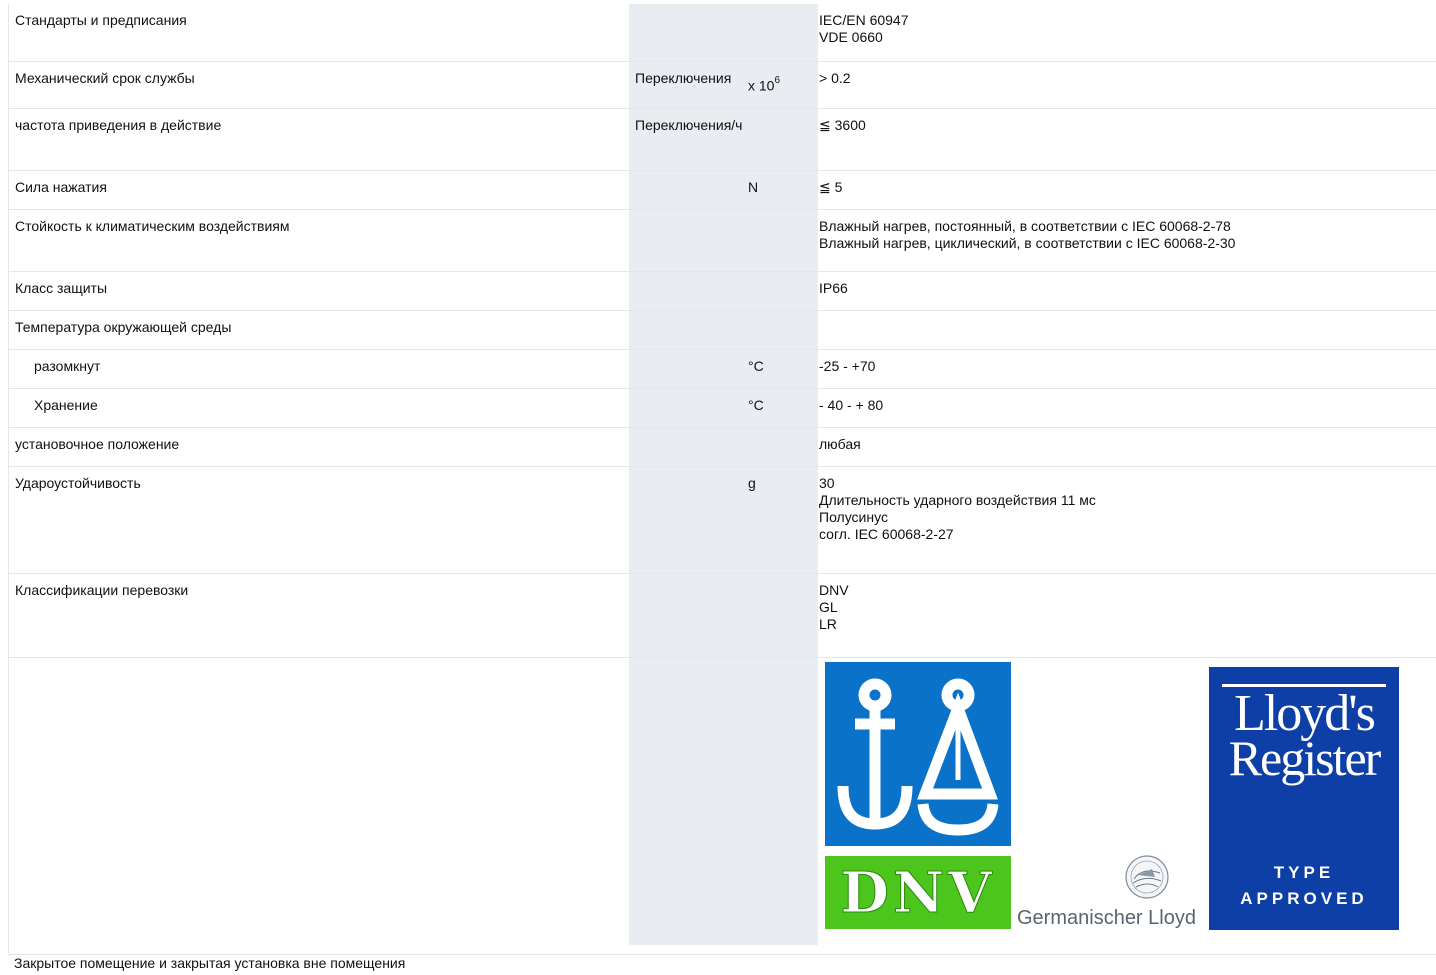 The image size is (1436, 975). What do you see at coordinates (847, 366) in the screenshot?
I see `row-value: -25 - +70` at bounding box center [847, 366].